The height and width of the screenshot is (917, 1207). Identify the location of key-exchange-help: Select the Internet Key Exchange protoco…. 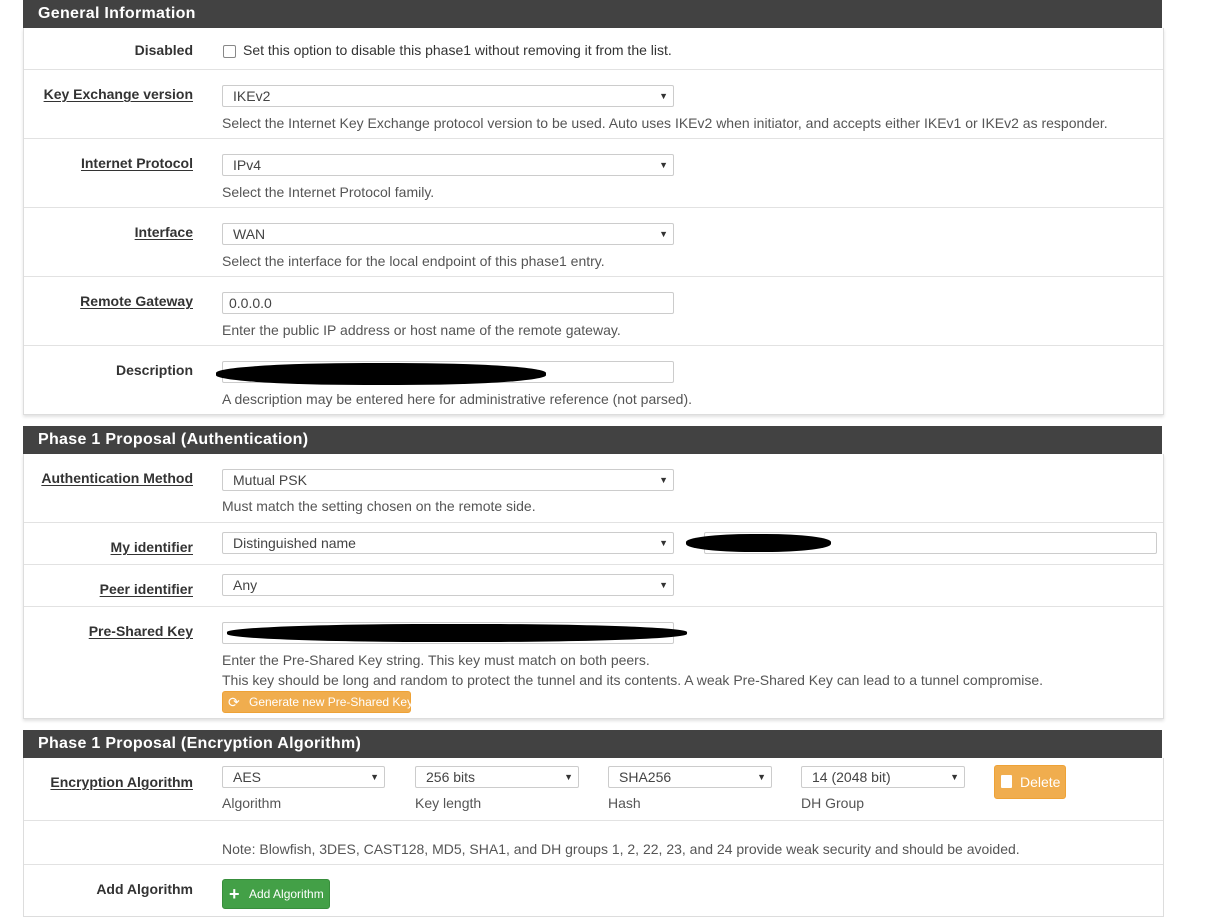
(665, 123).